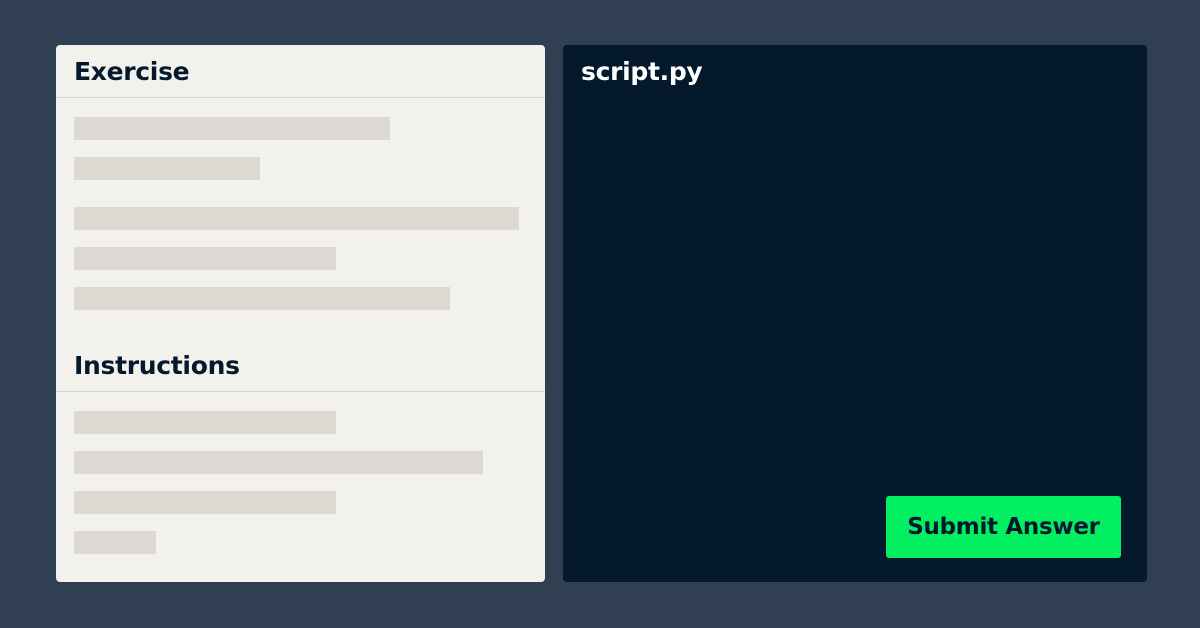 This screenshot has height=628, width=1200. Describe the element at coordinates (300, 365) in the screenshot. I see `instructions-header: Instructions` at that location.